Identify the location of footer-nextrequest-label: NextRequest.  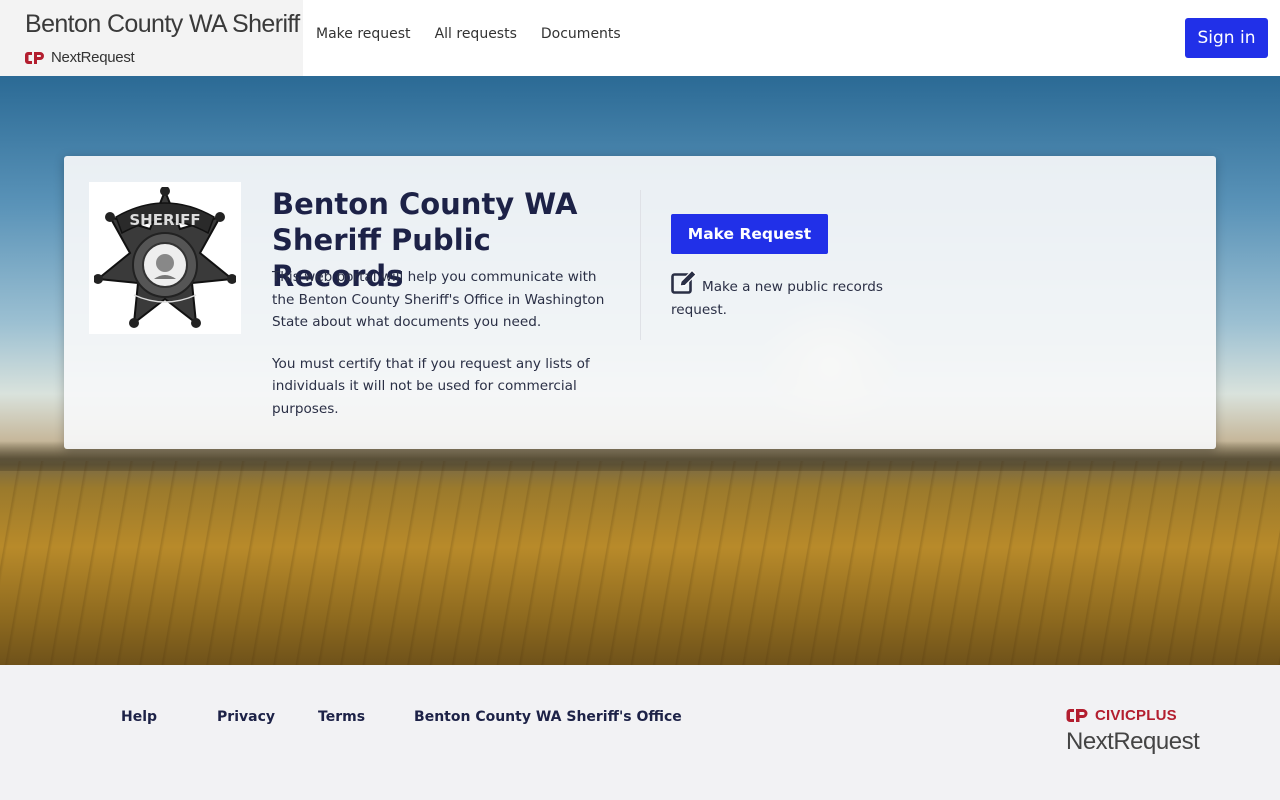
(1133, 741).